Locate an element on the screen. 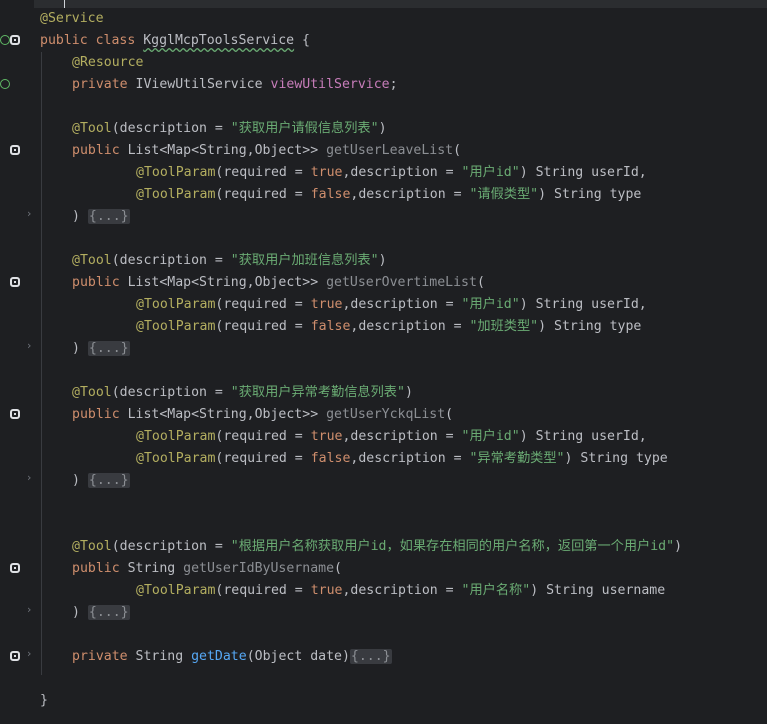 The image size is (767, 724). code-token: getUserYckqList is located at coordinates (386, 414).